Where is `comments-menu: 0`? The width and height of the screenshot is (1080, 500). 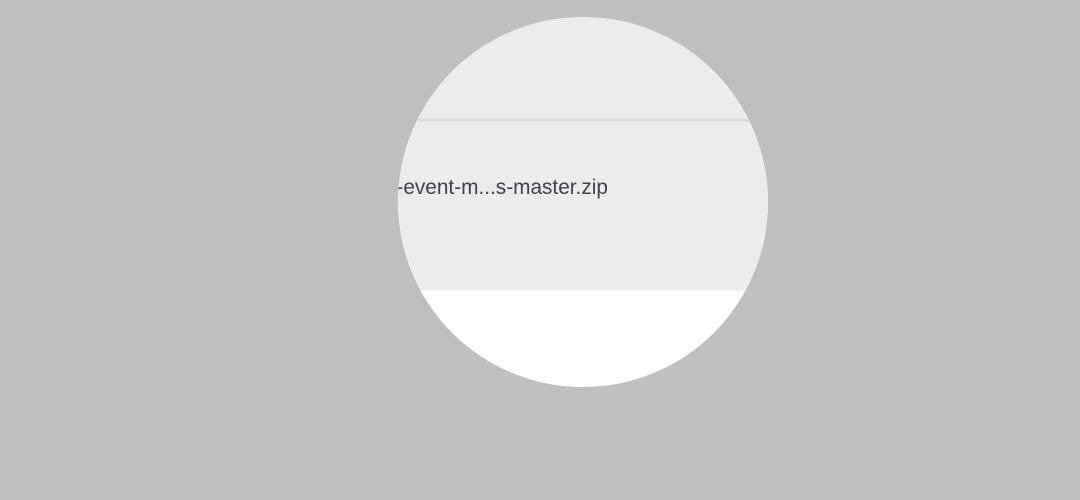
comments-menu: 0 is located at coordinates (119, 9).